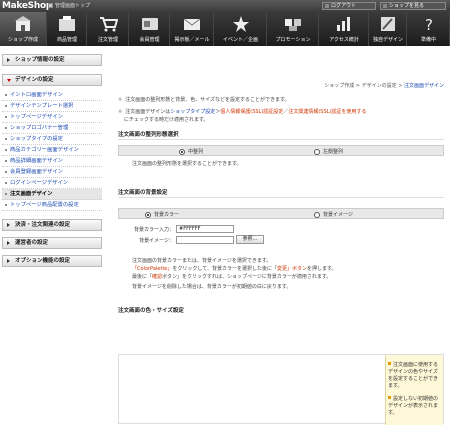 The height and width of the screenshot is (425, 450). What do you see at coordinates (43, 225) in the screenshot?
I see `sidebar-section-label: 決済・注文関連の設定` at bounding box center [43, 225].